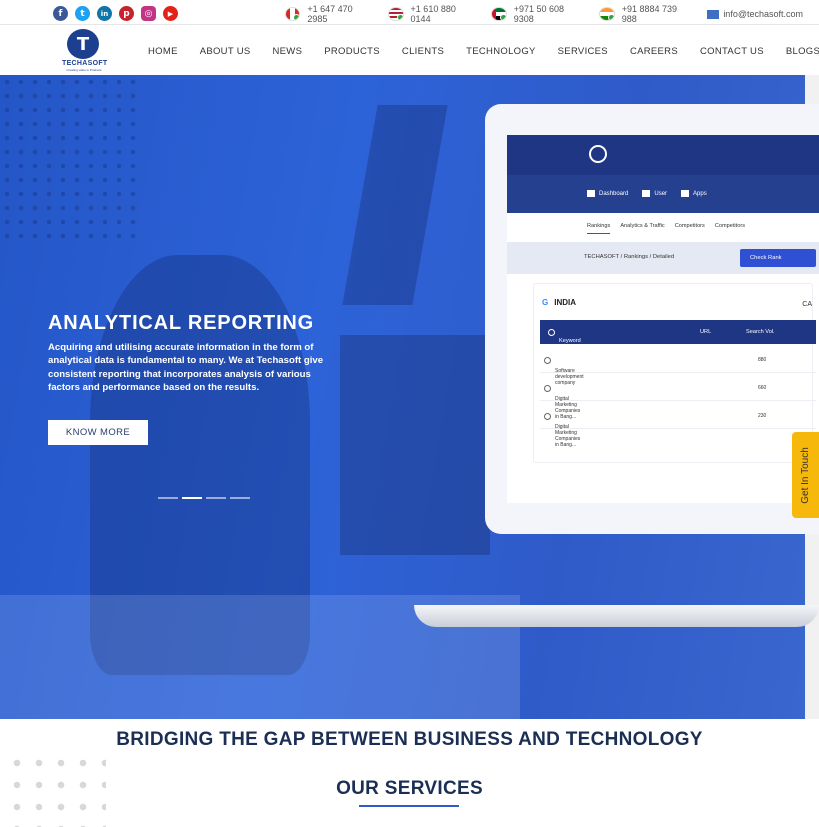 This screenshot has height=827, width=819. What do you see at coordinates (663, 155) in the screenshot?
I see `screen-header` at bounding box center [663, 155].